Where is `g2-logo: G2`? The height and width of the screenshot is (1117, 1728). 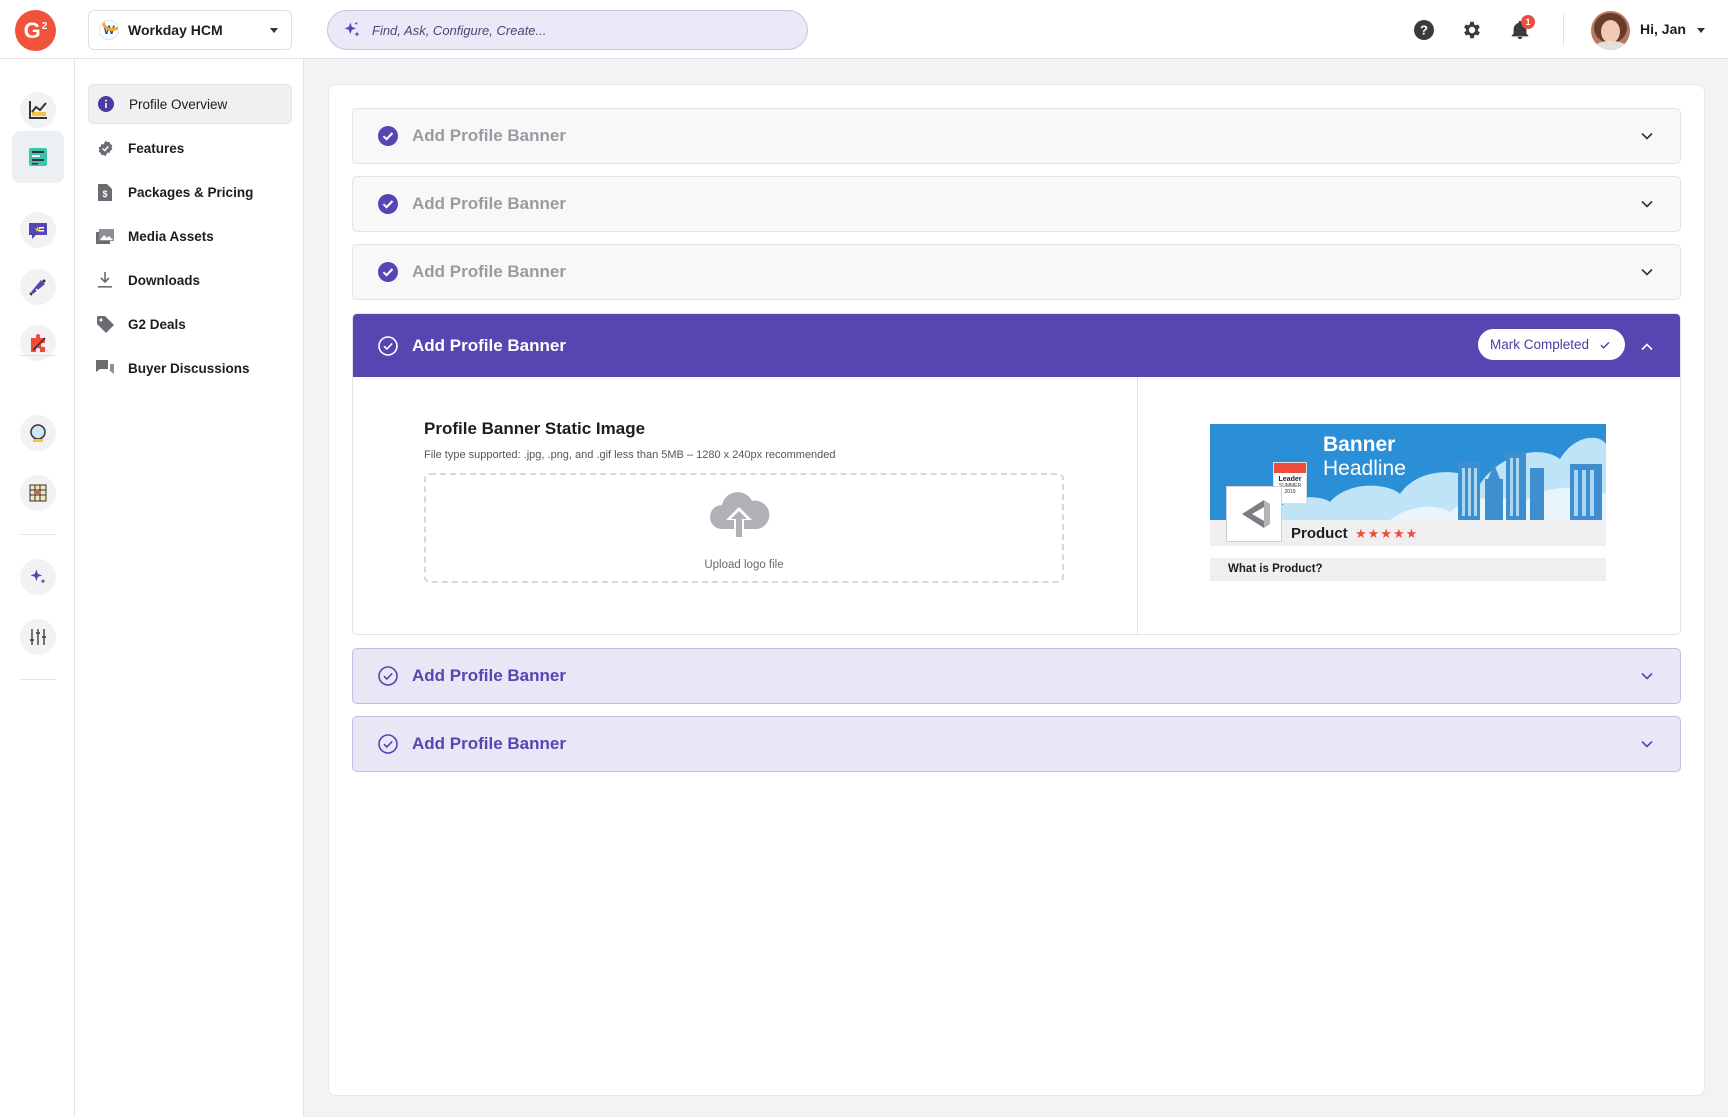 g2-logo: G2 is located at coordinates (35, 30).